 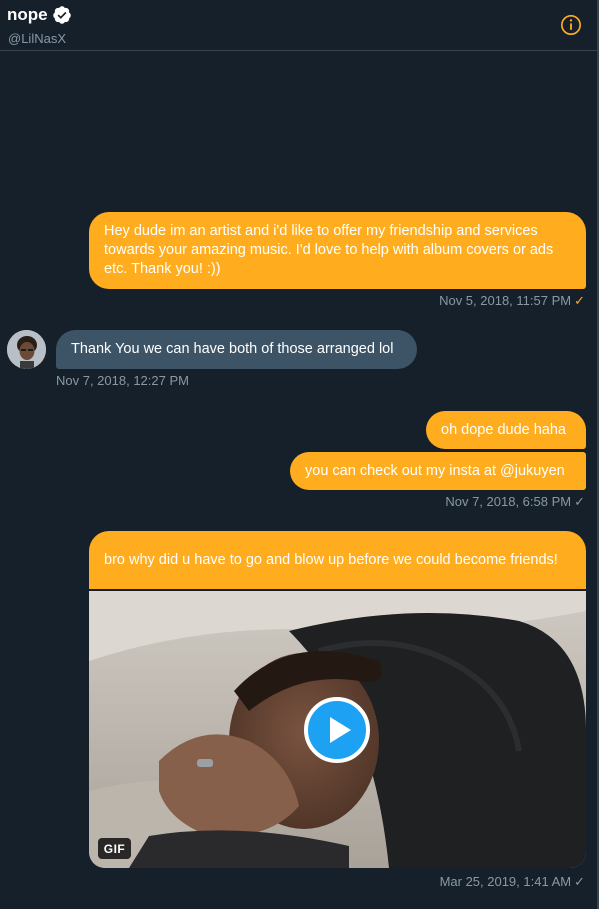 What do you see at coordinates (299, 25) in the screenshot?
I see `conversation-header: nope @LilNasX` at bounding box center [299, 25].